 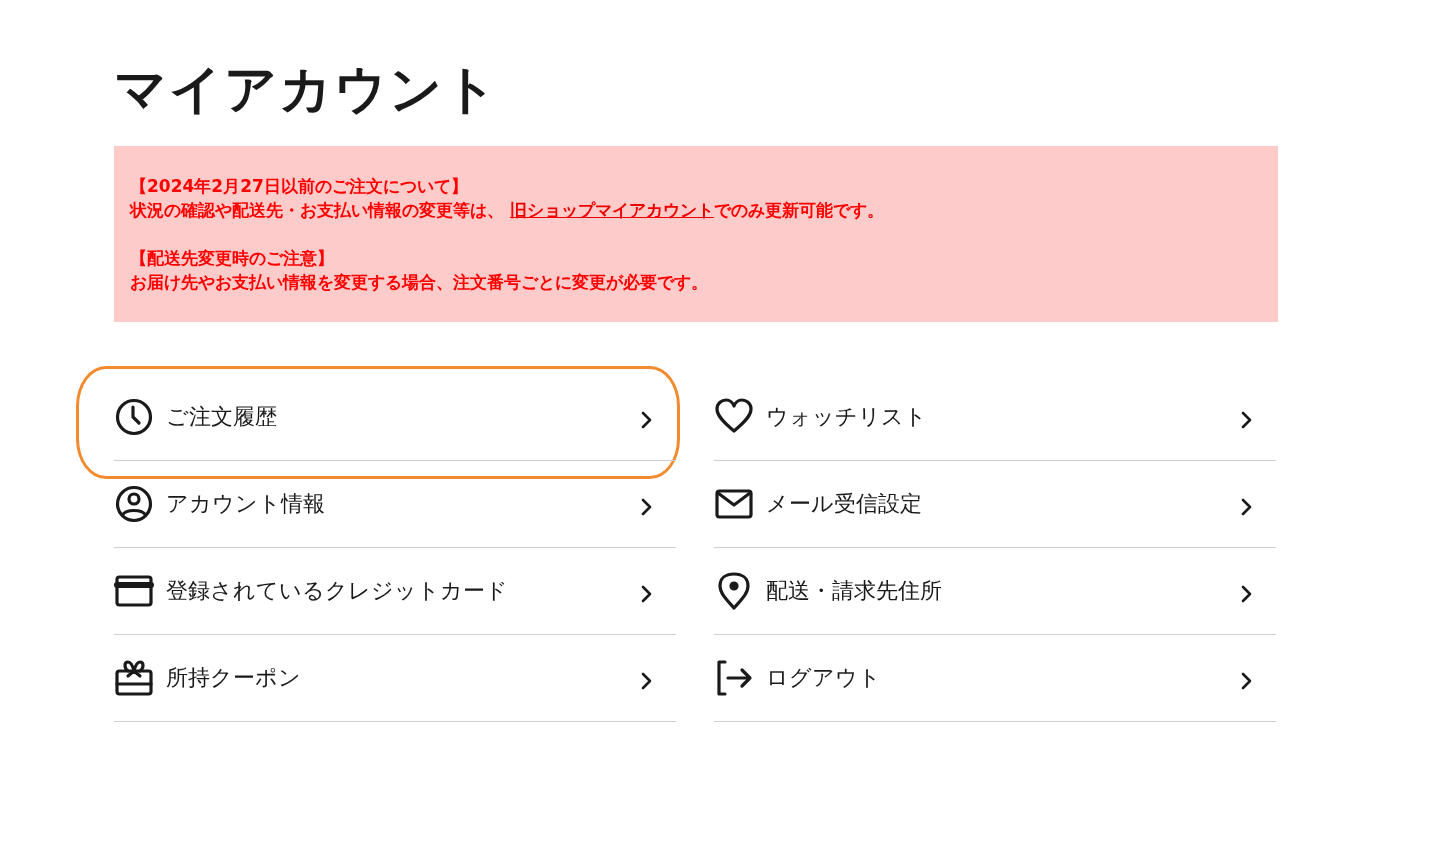 I want to click on notice-heading: 【2024年2月27日以前のご注文について】, so click(x=299, y=187).